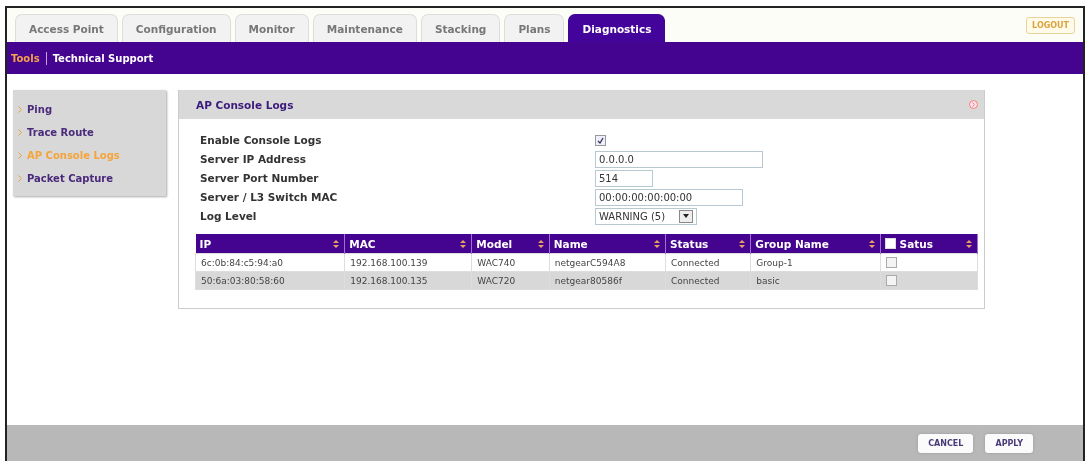 Image resolution: width=1090 pixels, height=467 pixels. What do you see at coordinates (271, 28) in the screenshot?
I see `nav-tab: Monitor` at bounding box center [271, 28].